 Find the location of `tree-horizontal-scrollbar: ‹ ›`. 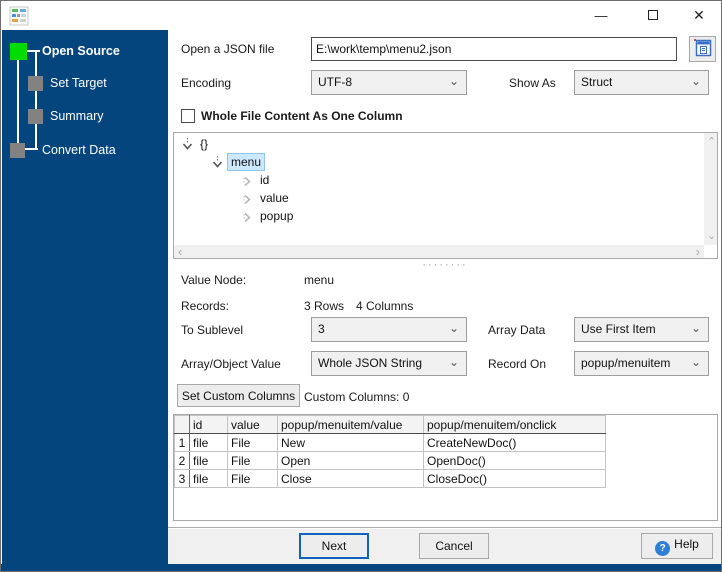

tree-horizontal-scrollbar: ‹ › is located at coordinates (439, 251).